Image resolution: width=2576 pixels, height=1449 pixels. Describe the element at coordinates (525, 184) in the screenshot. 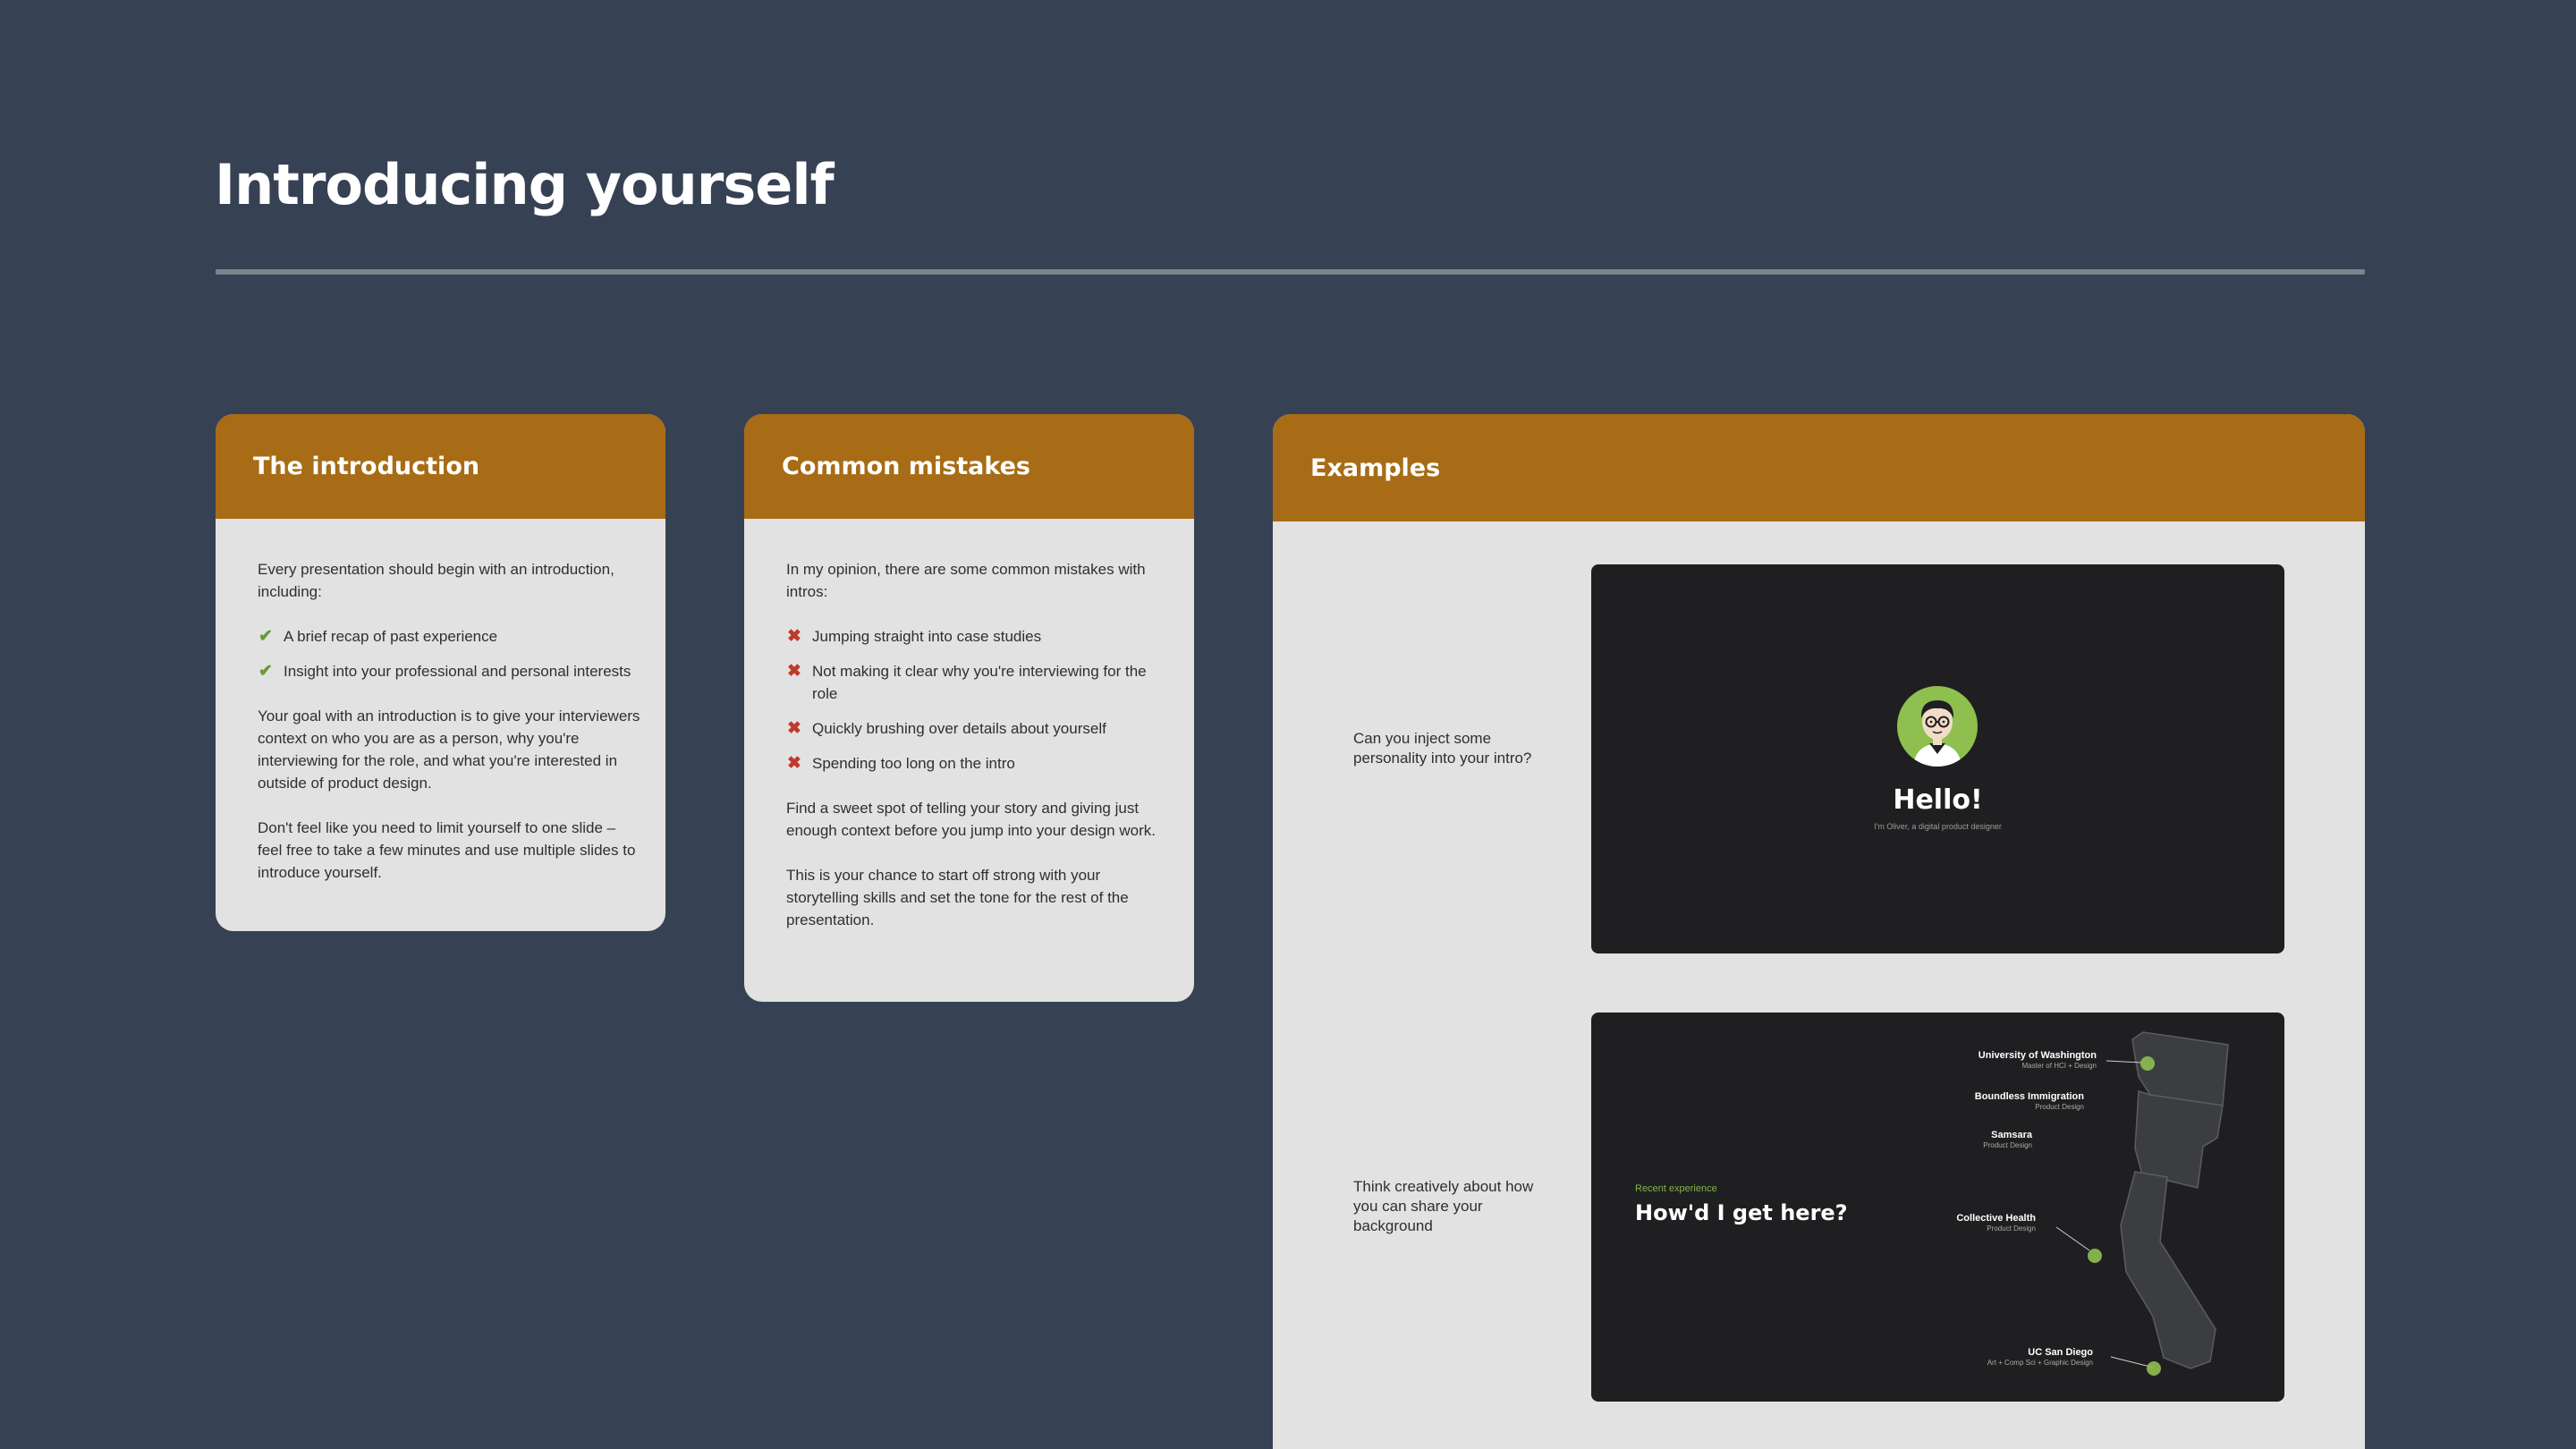

I see `page-title: Introducing yourself` at that location.